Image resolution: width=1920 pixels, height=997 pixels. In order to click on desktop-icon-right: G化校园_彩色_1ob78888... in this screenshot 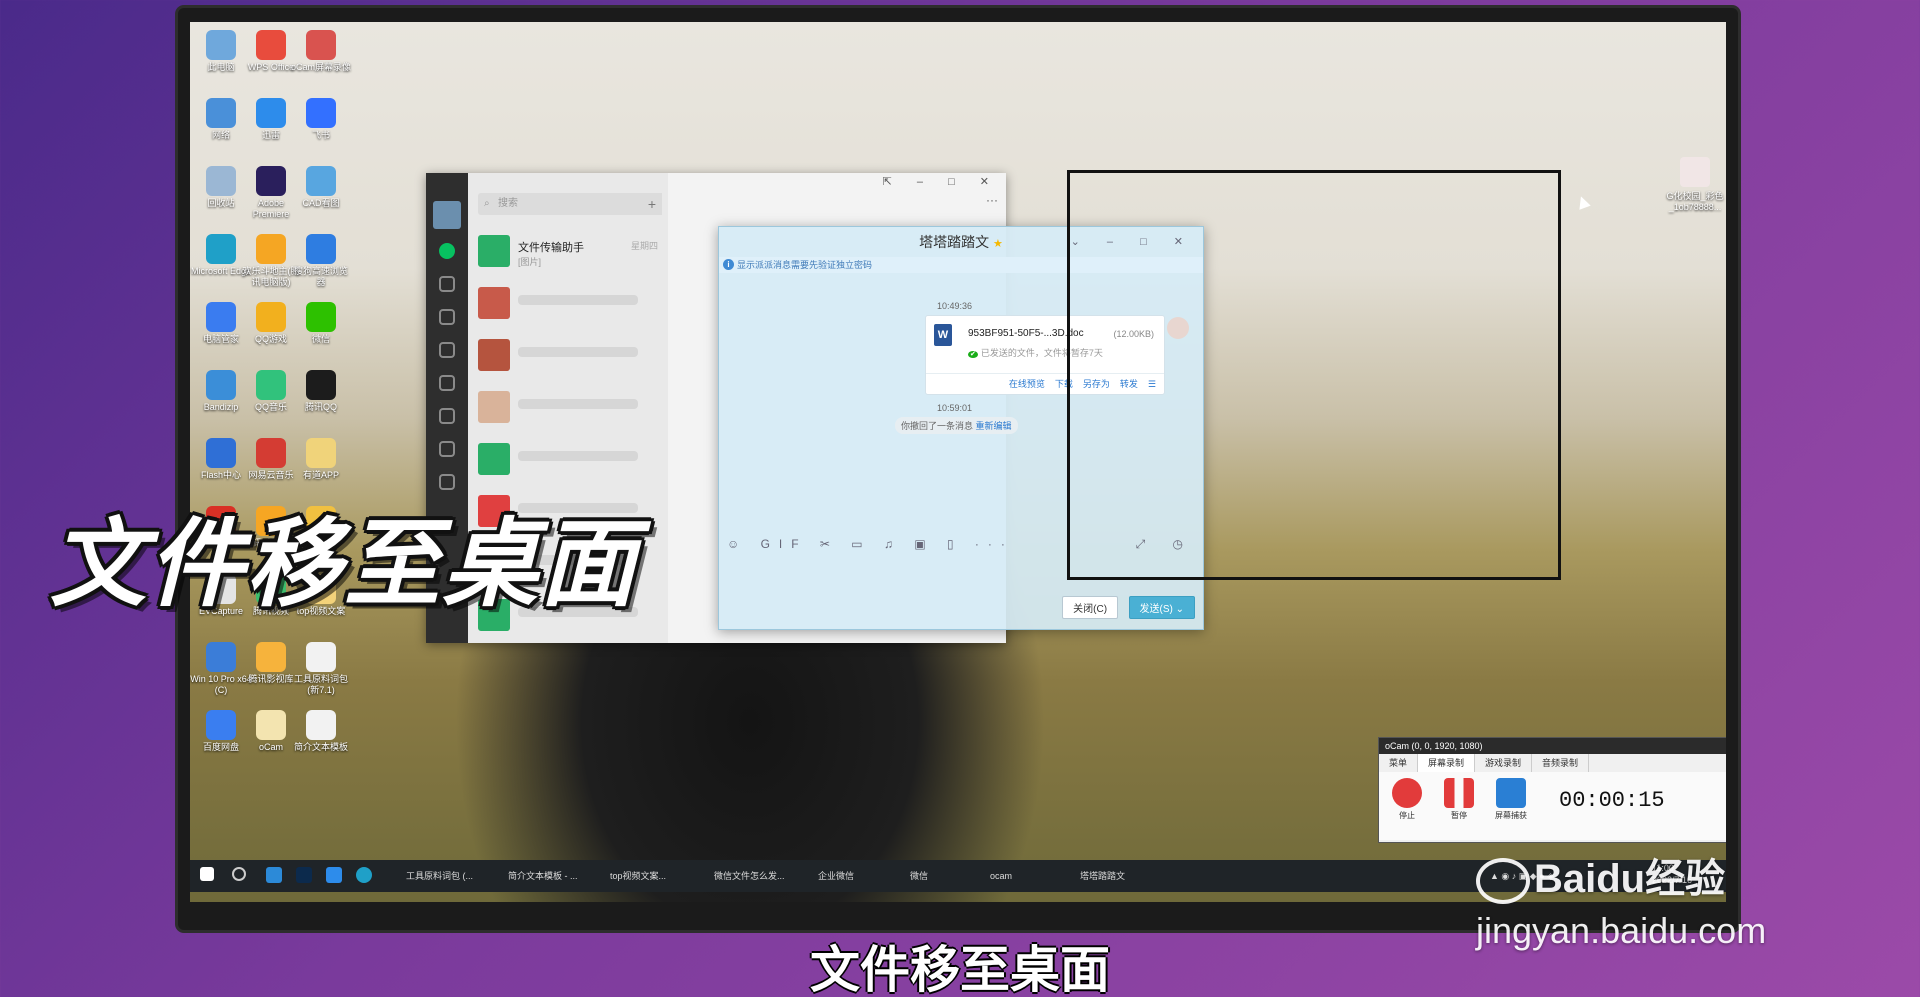, I will do `click(1693, 184)`.